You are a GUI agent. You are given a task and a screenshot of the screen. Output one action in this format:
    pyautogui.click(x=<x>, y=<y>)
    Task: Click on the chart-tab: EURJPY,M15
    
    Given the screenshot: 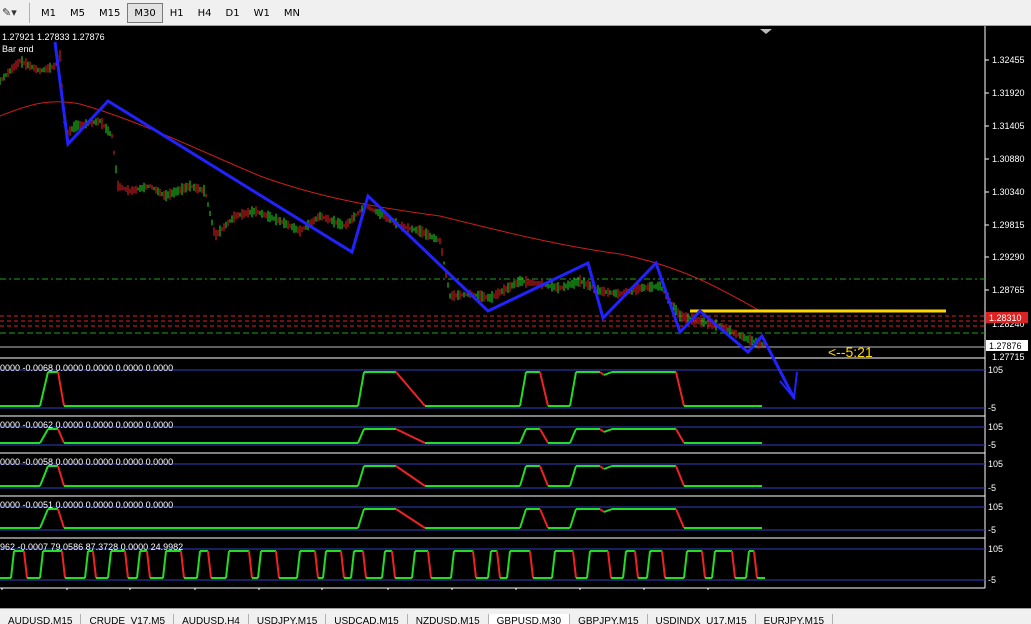 What is the action you would take?
    pyautogui.click(x=795, y=619)
    